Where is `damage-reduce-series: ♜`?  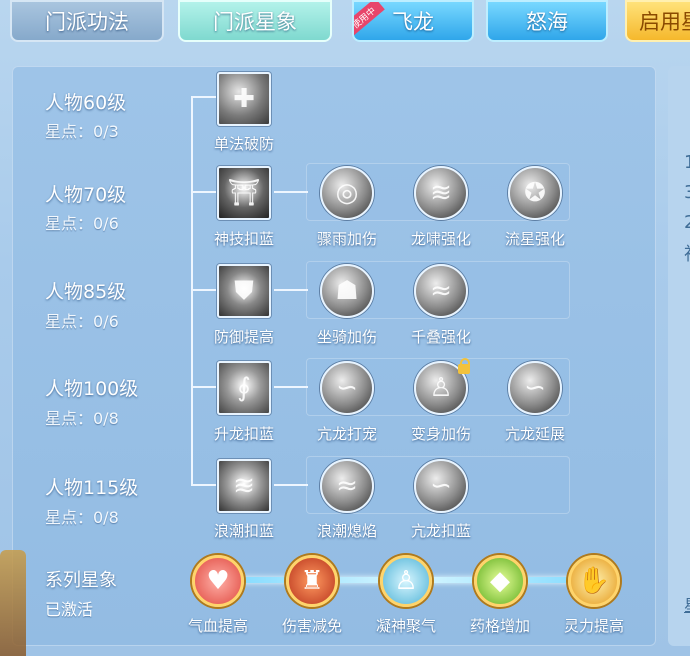
damage-reduce-series: ♜ is located at coordinates (312, 581).